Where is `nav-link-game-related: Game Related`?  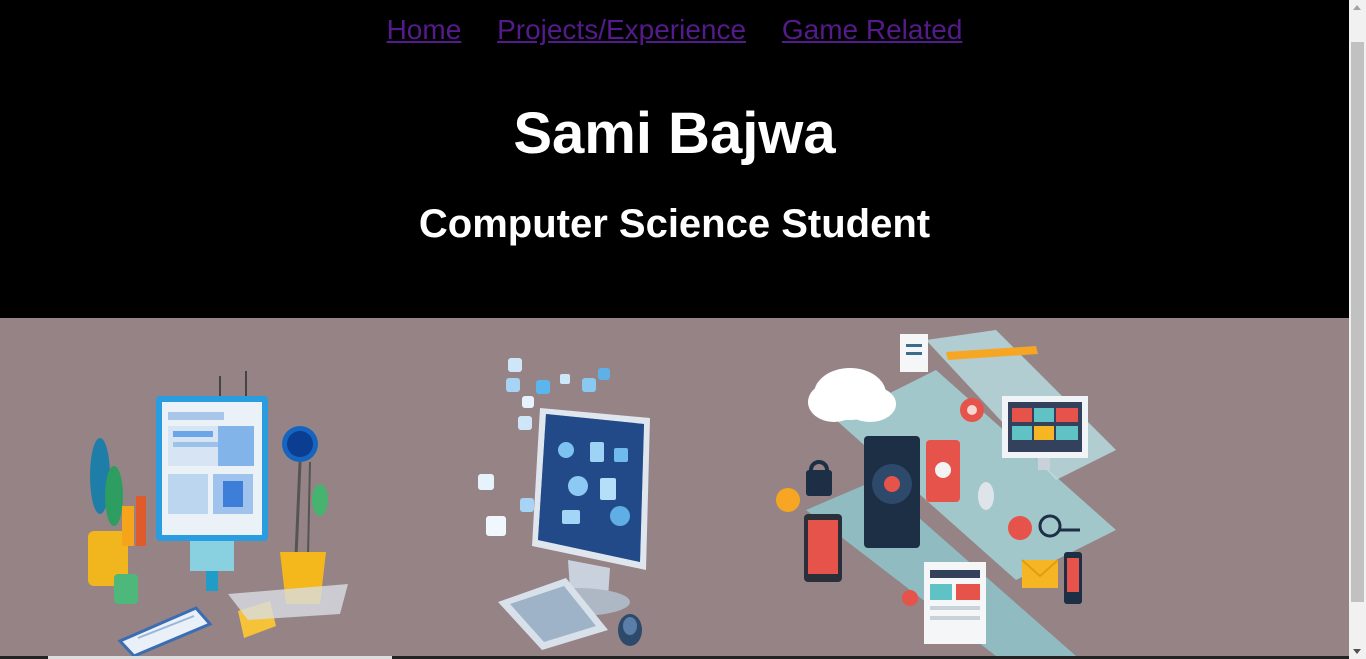
nav-link-game-related: Game Related is located at coordinates (872, 29).